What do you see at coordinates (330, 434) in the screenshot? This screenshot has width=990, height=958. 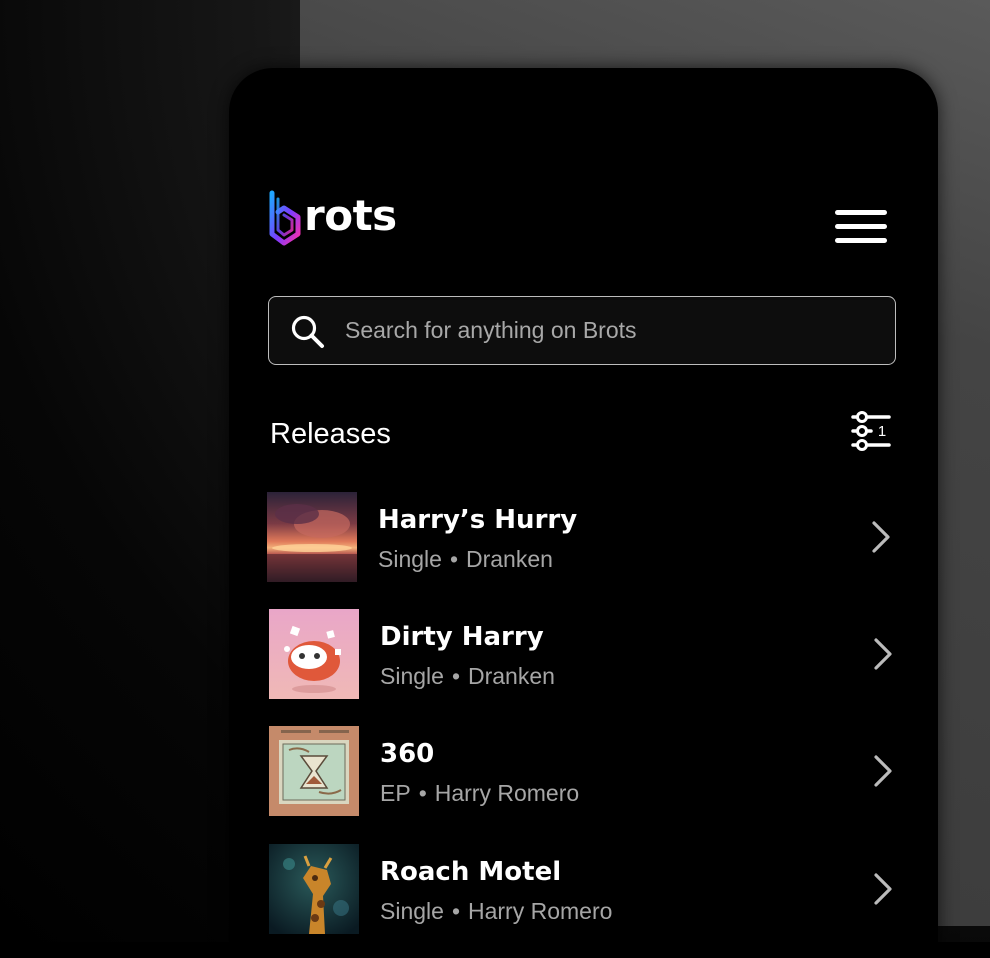 I see `section-title-releases: Releases` at bounding box center [330, 434].